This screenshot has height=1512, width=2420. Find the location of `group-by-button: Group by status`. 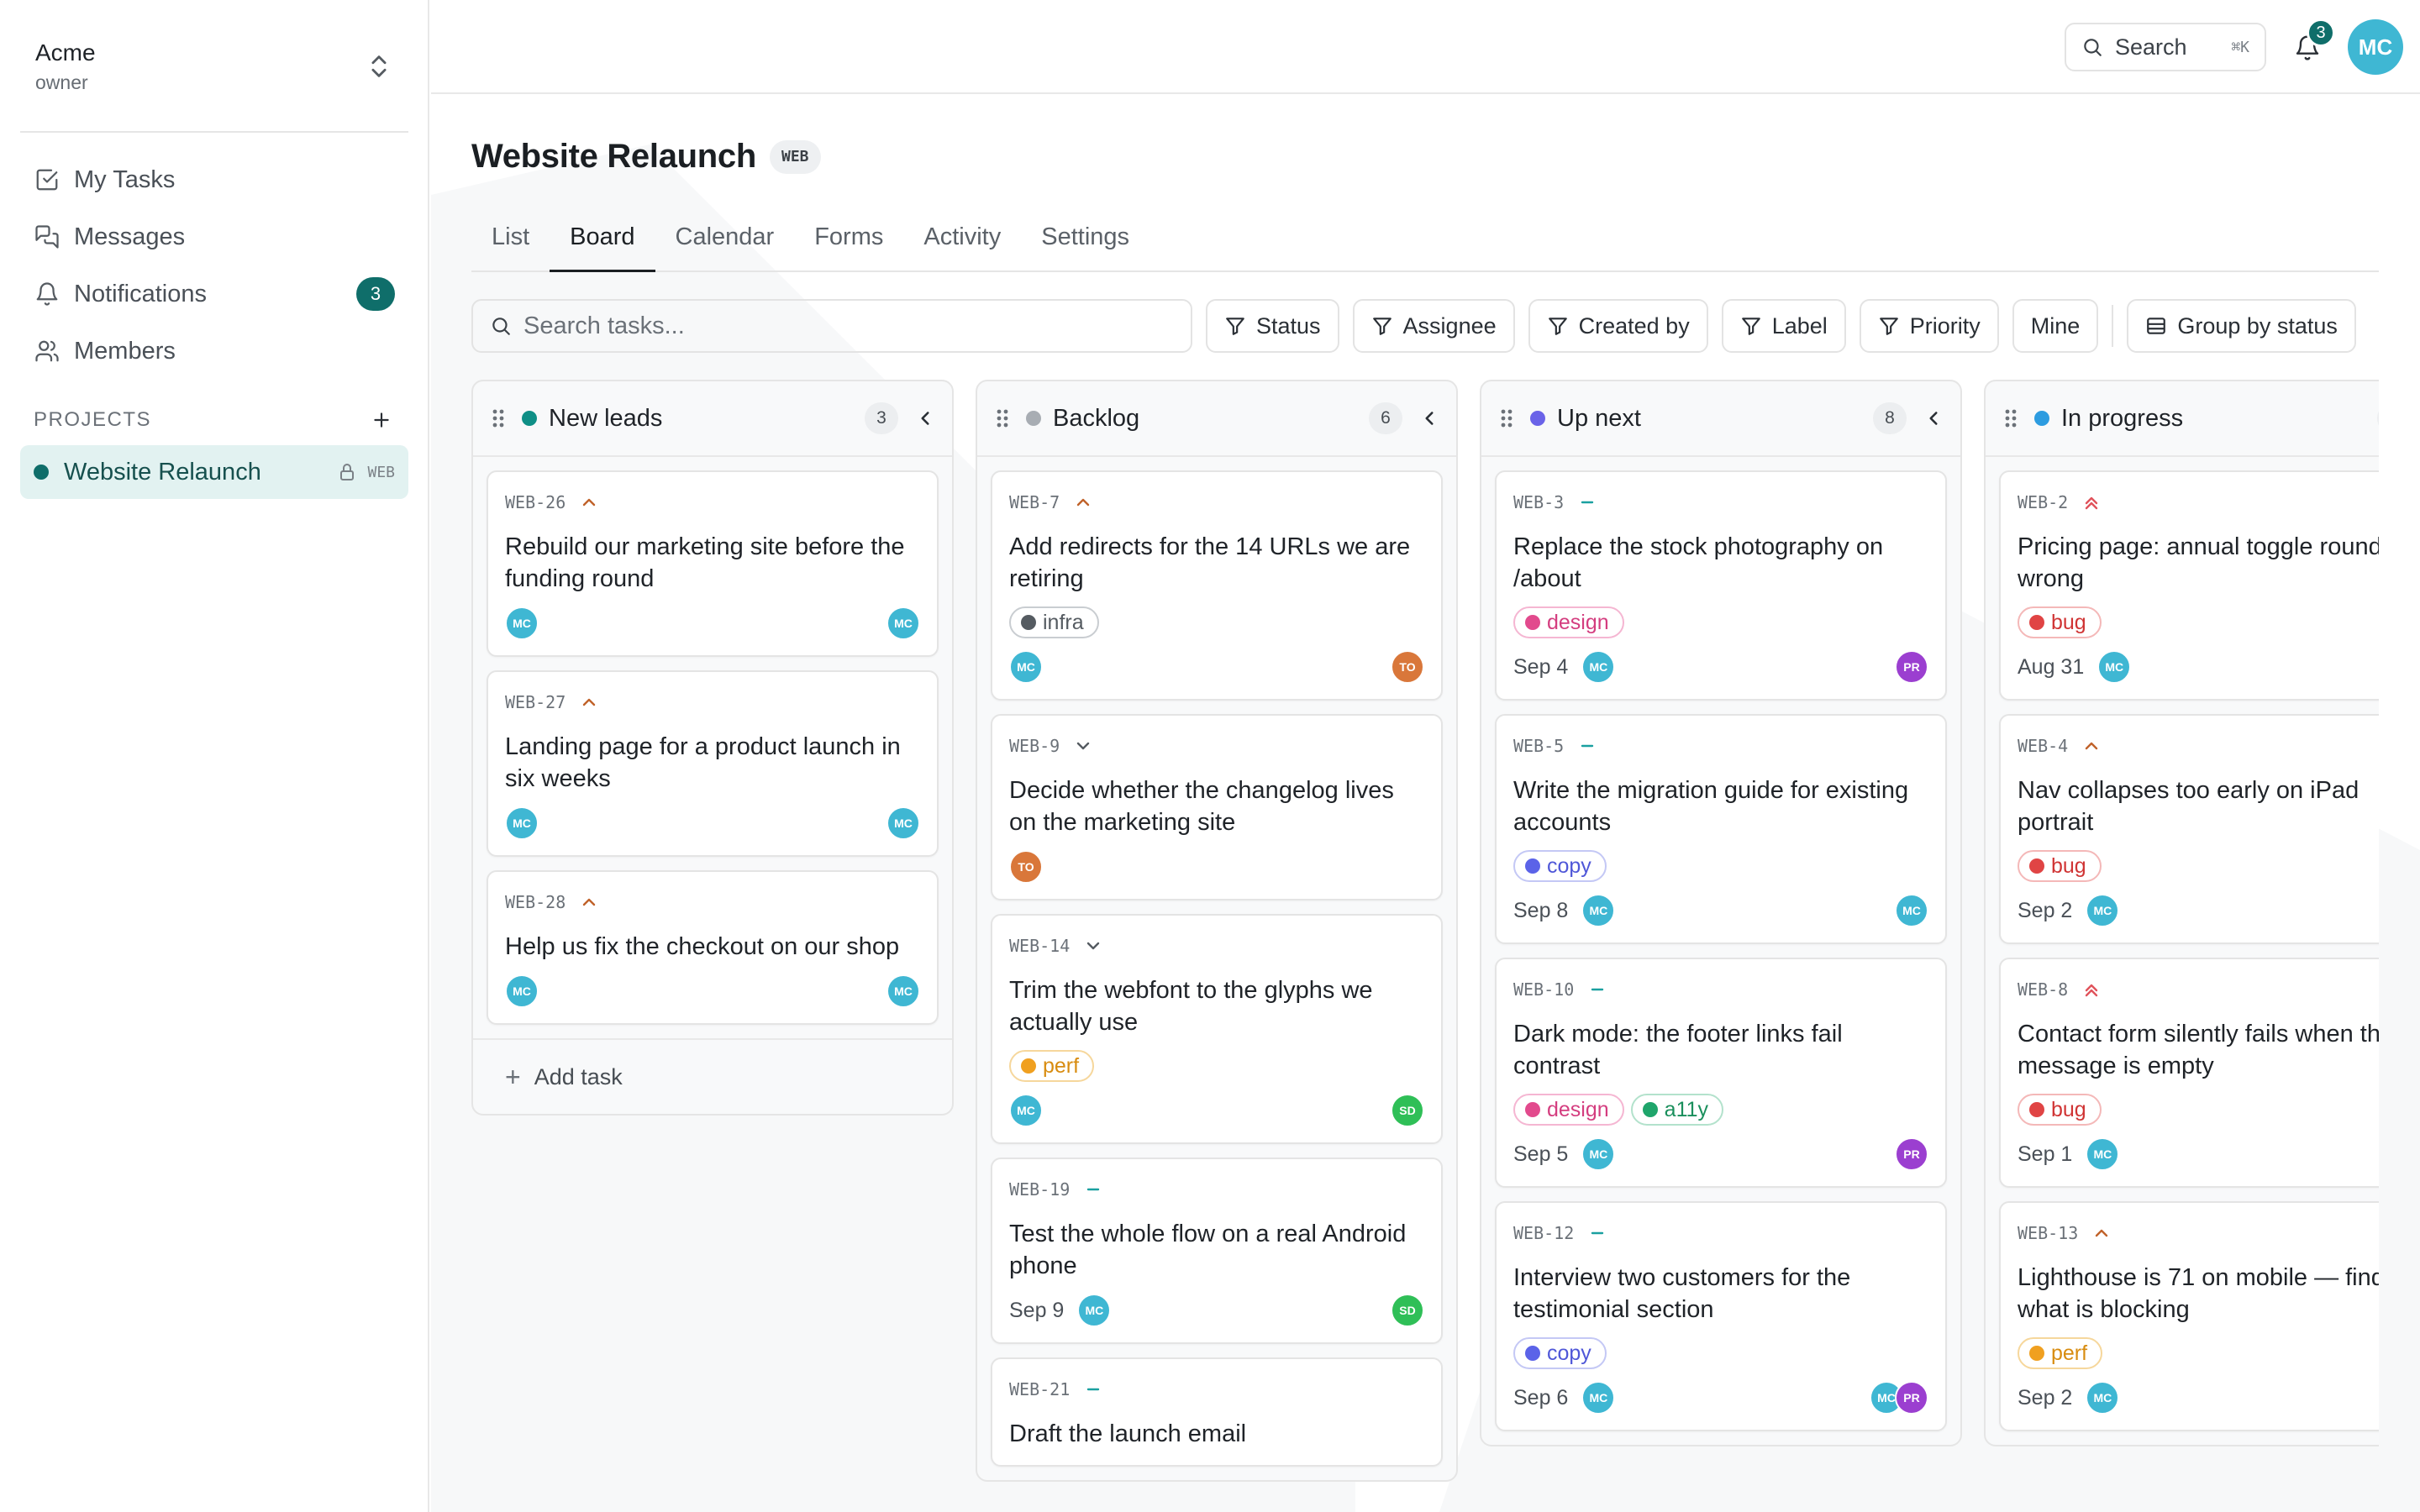

group-by-button: Group by status is located at coordinates (2241, 326).